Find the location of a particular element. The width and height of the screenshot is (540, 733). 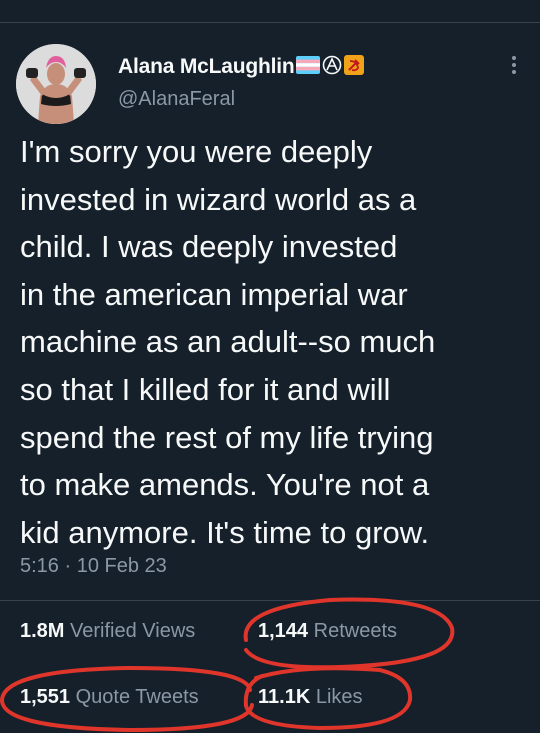

avatar-image is located at coordinates (56, 84).